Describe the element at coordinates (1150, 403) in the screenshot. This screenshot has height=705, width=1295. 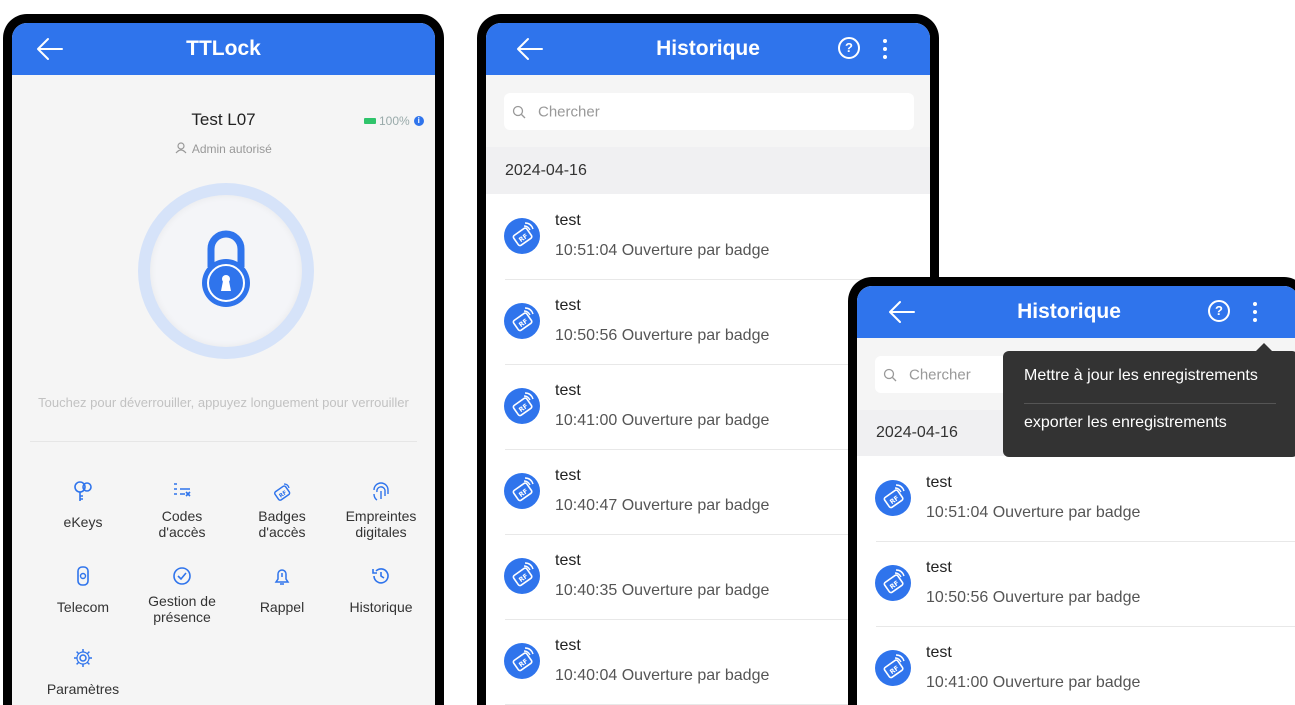
I see `menu-divider` at that location.